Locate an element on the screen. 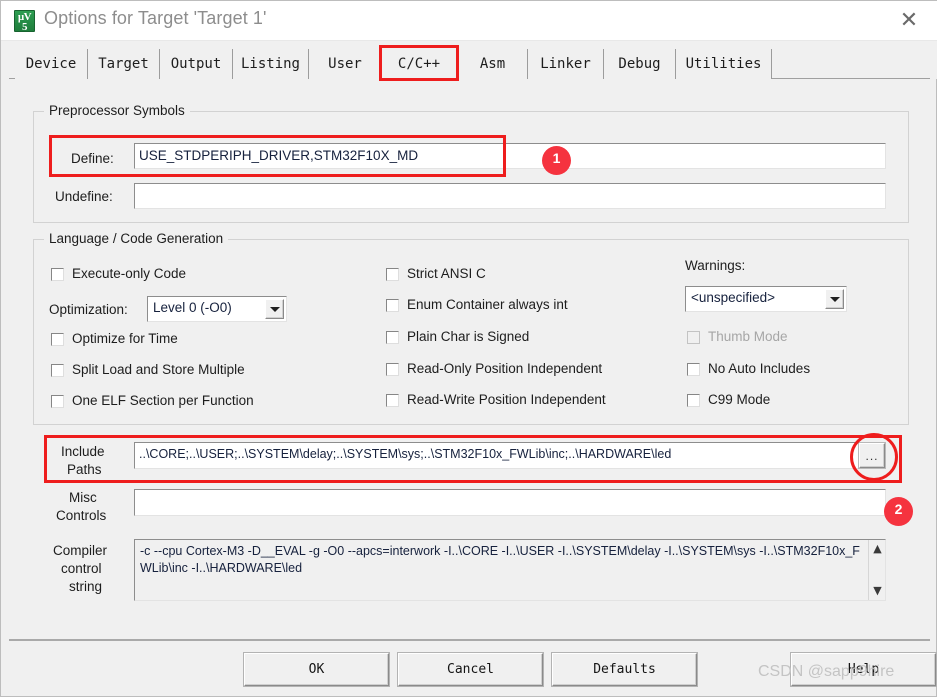  warnings-select: <unspecified> is located at coordinates (766, 299).